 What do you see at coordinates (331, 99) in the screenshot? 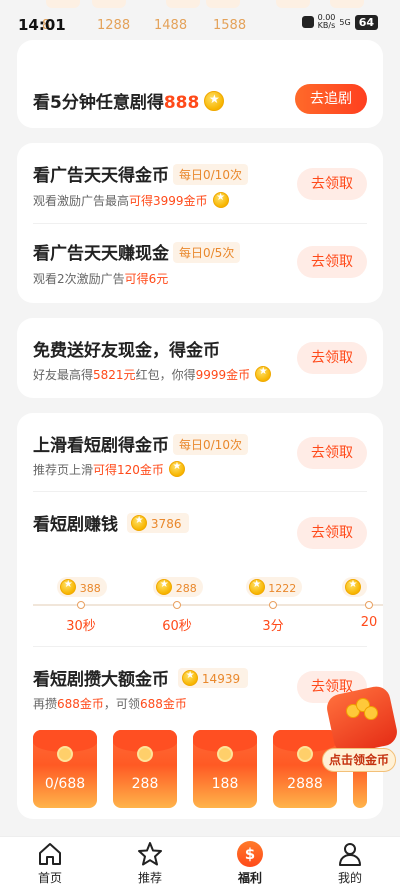
I see `go-watch-button: 去追剧` at bounding box center [331, 99].